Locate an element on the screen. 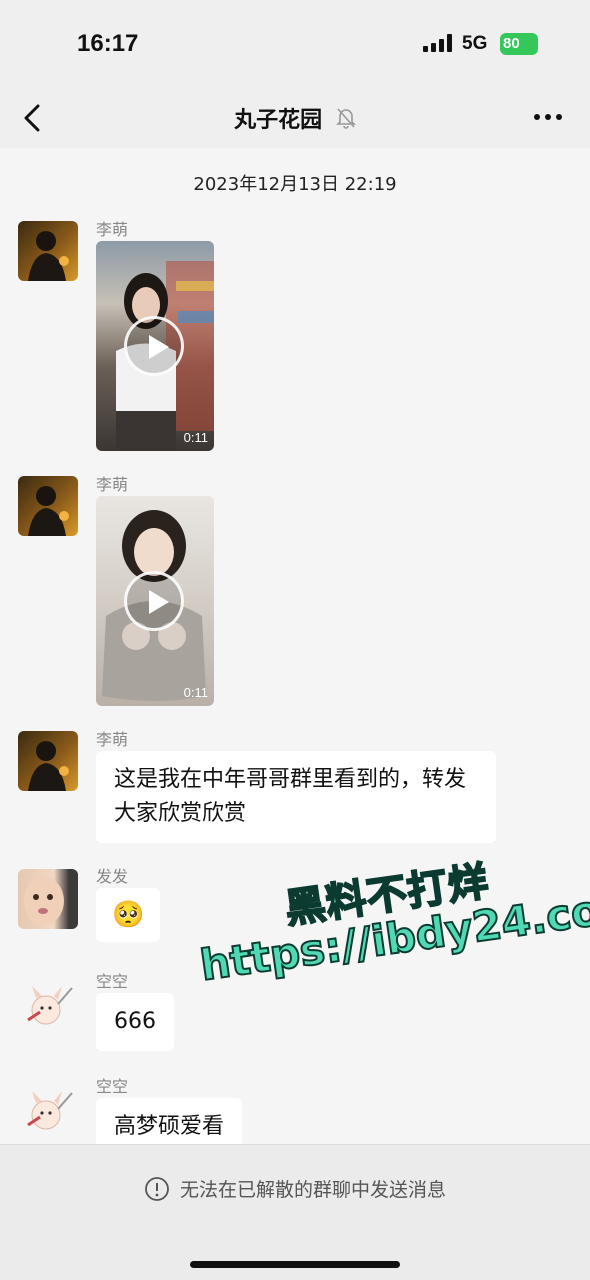 Image resolution: width=590 pixels, height=1280 pixels. status-time: 16:17 is located at coordinates (108, 43).